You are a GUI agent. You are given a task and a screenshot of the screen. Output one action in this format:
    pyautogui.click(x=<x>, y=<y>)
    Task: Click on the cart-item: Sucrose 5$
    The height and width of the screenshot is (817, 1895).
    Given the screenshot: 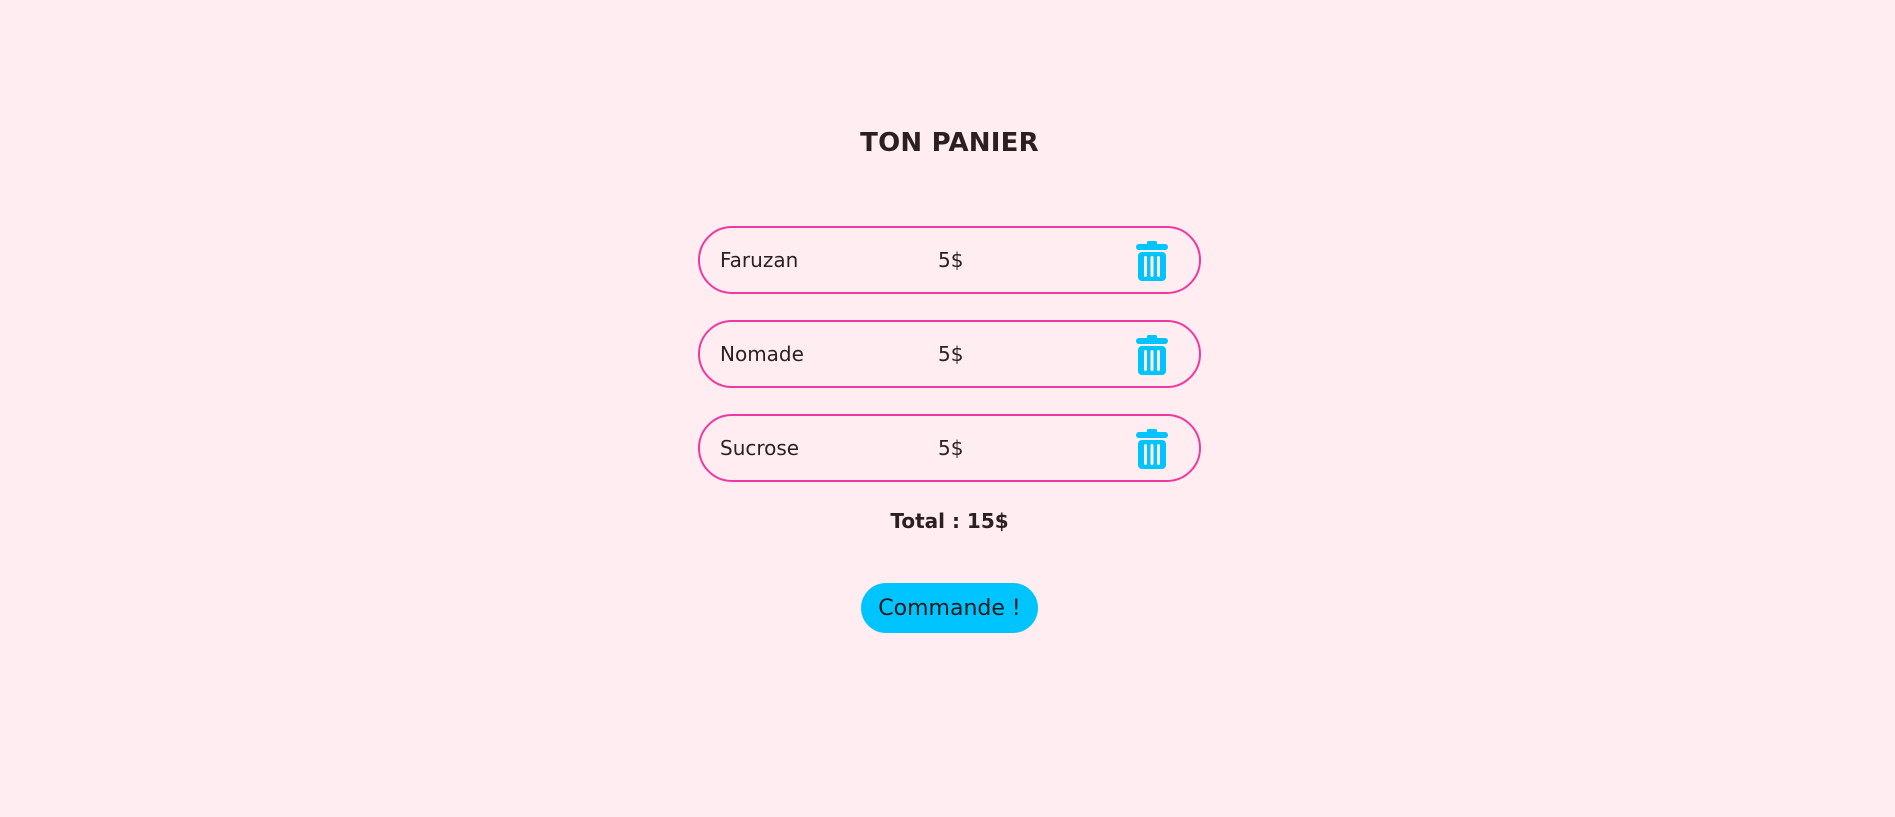 What is the action you would take?
    pyautogui.click(x=949, y=448)
    